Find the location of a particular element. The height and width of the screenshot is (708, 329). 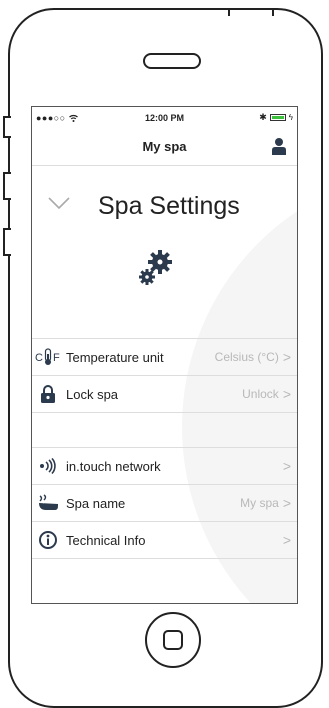

battery-icon is located at coordinates (277, 117).